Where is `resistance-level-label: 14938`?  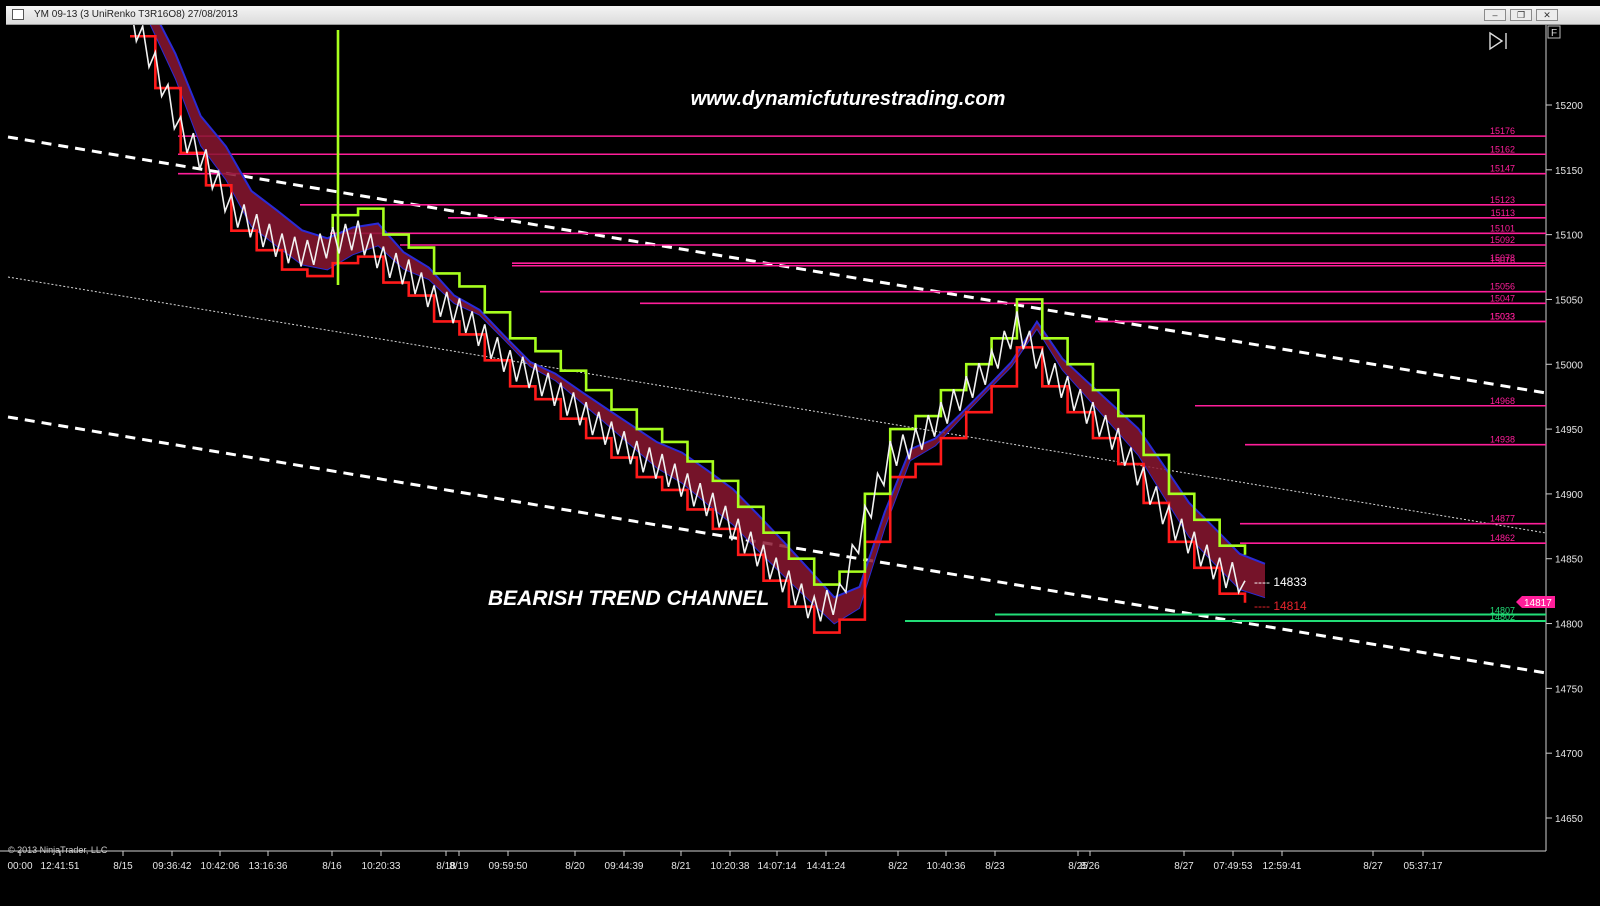
resistance-level-label: 14938 is located at coordinates (1502, 440).